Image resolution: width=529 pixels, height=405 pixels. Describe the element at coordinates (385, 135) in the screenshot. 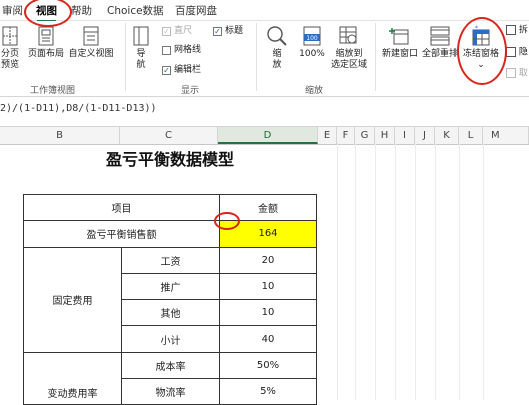

I see `column-header-h: H` at that location.